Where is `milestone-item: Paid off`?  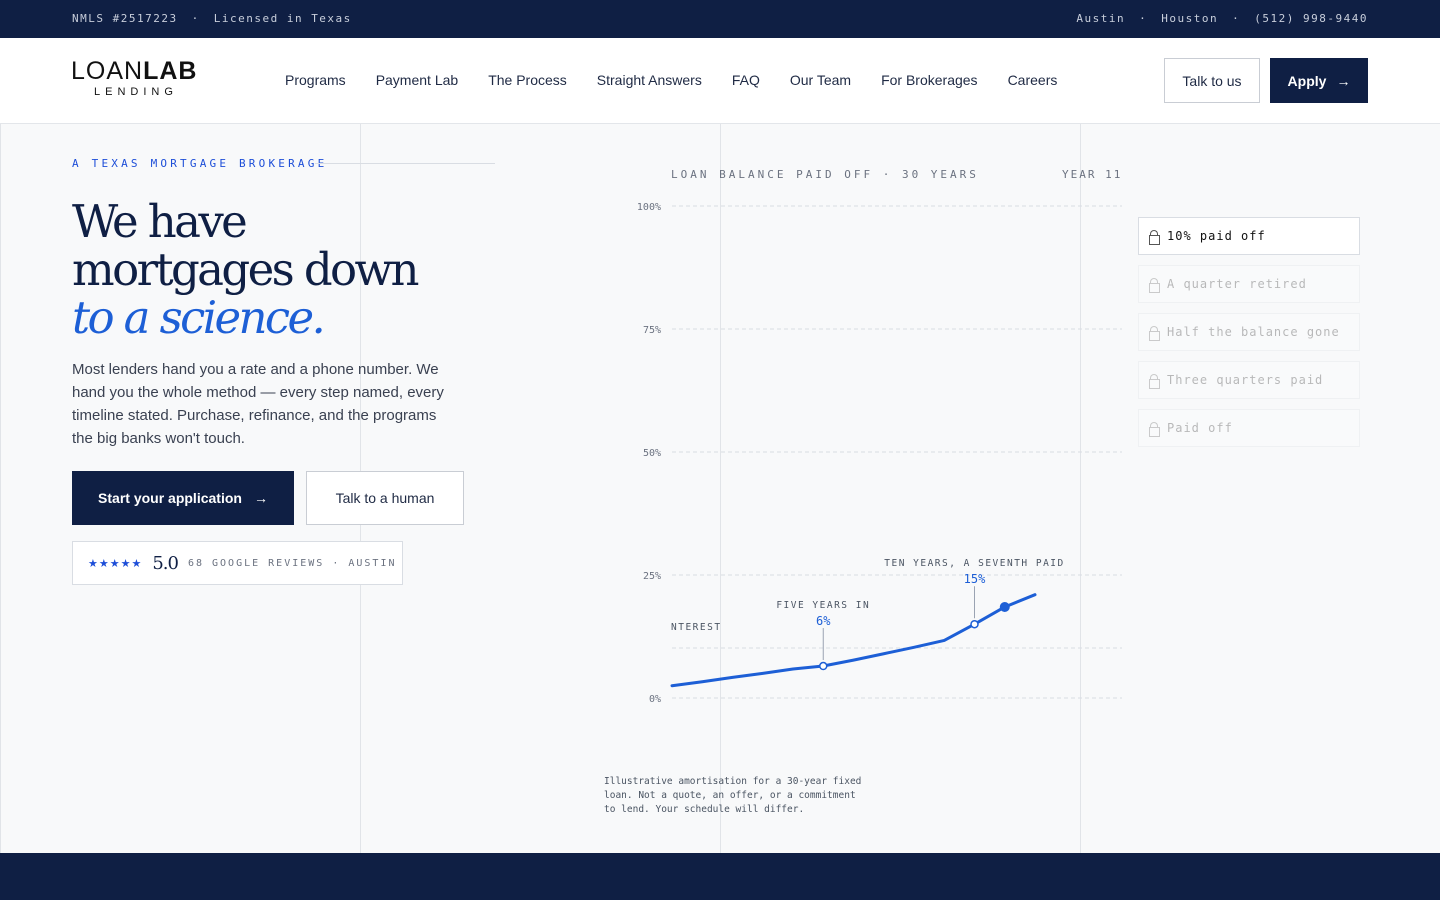
milestone-item: Paid off is located at coordinates (1249, 428).